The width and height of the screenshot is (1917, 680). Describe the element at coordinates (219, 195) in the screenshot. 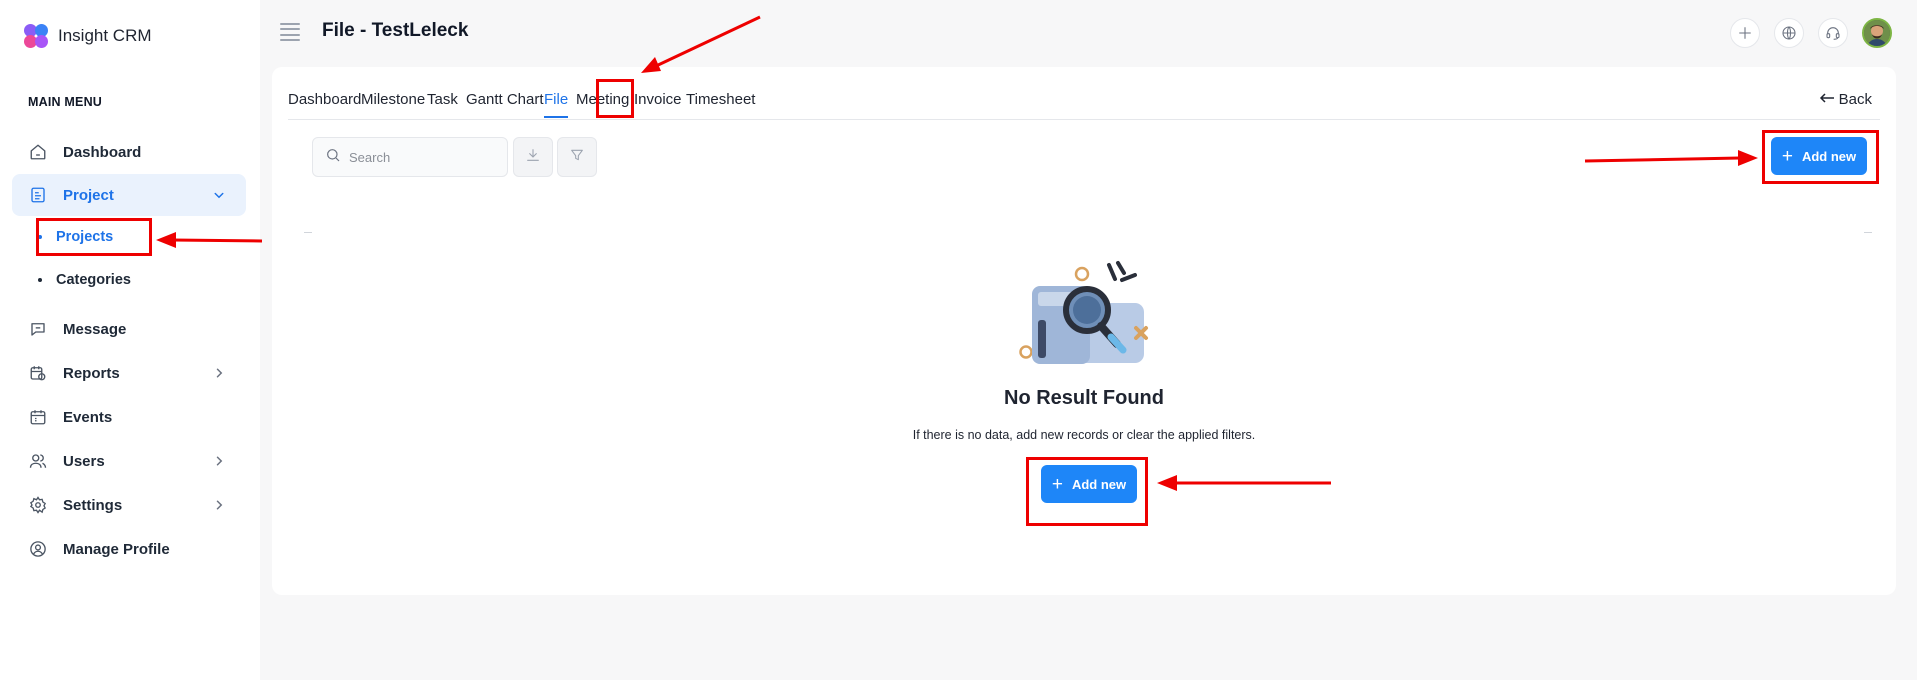

I see `chevron-down-icon` at that location.